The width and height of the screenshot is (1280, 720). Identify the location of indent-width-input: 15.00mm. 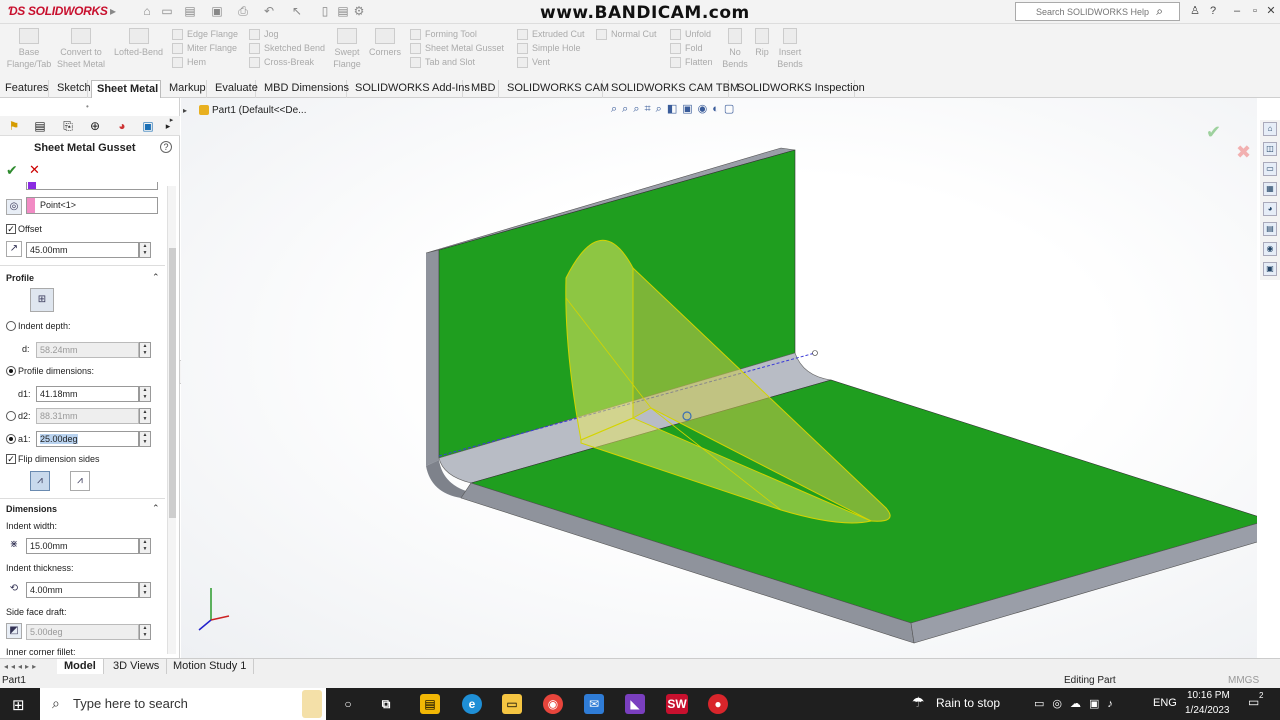
(82, 546).